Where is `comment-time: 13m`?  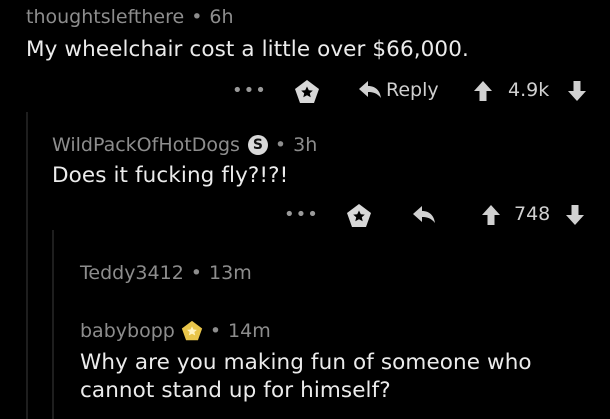 comment-time: 13m is located at coordinates (230, 273).